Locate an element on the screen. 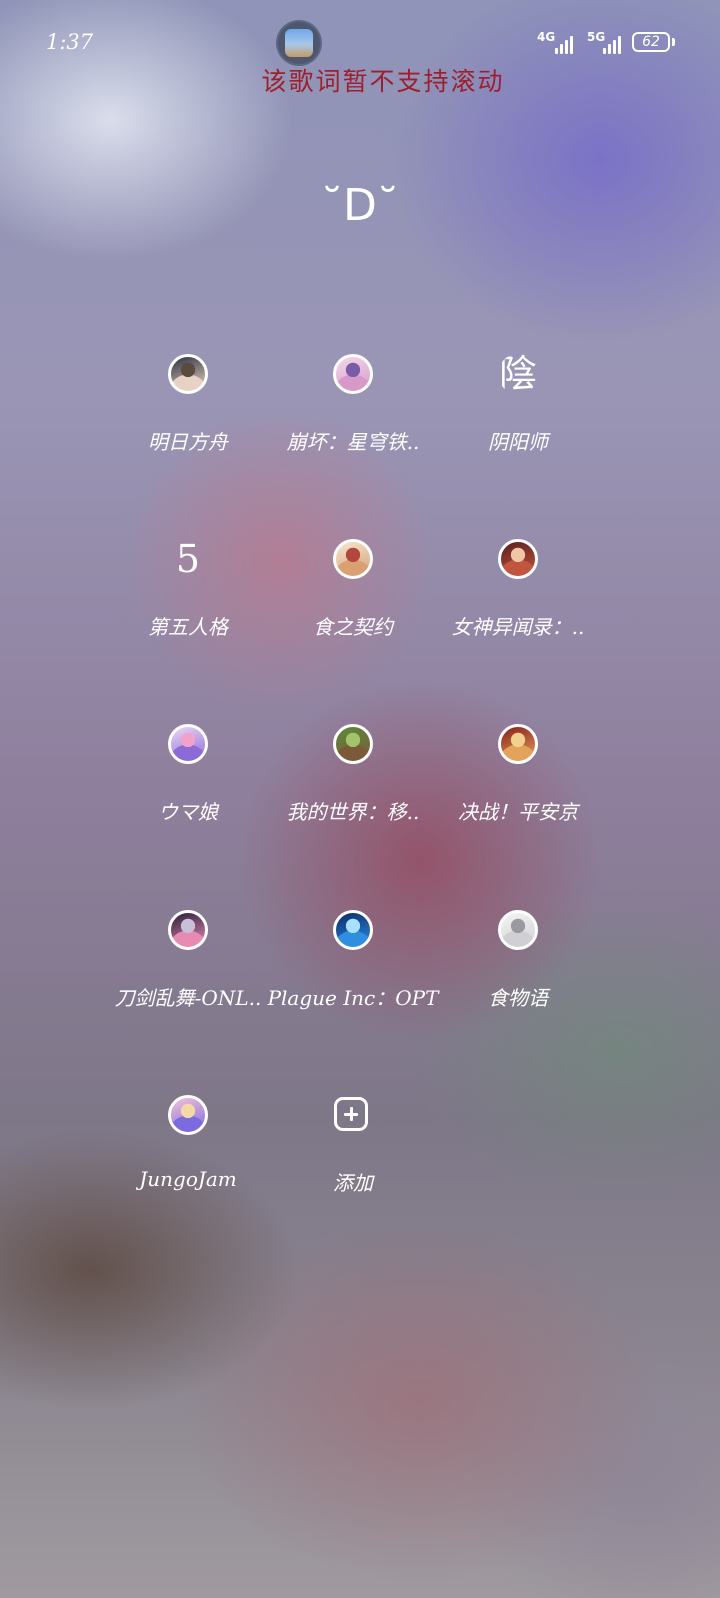 This screenshot has width=720, height=1598. food-language-avatar-icon is located at coordinates (518, 930).